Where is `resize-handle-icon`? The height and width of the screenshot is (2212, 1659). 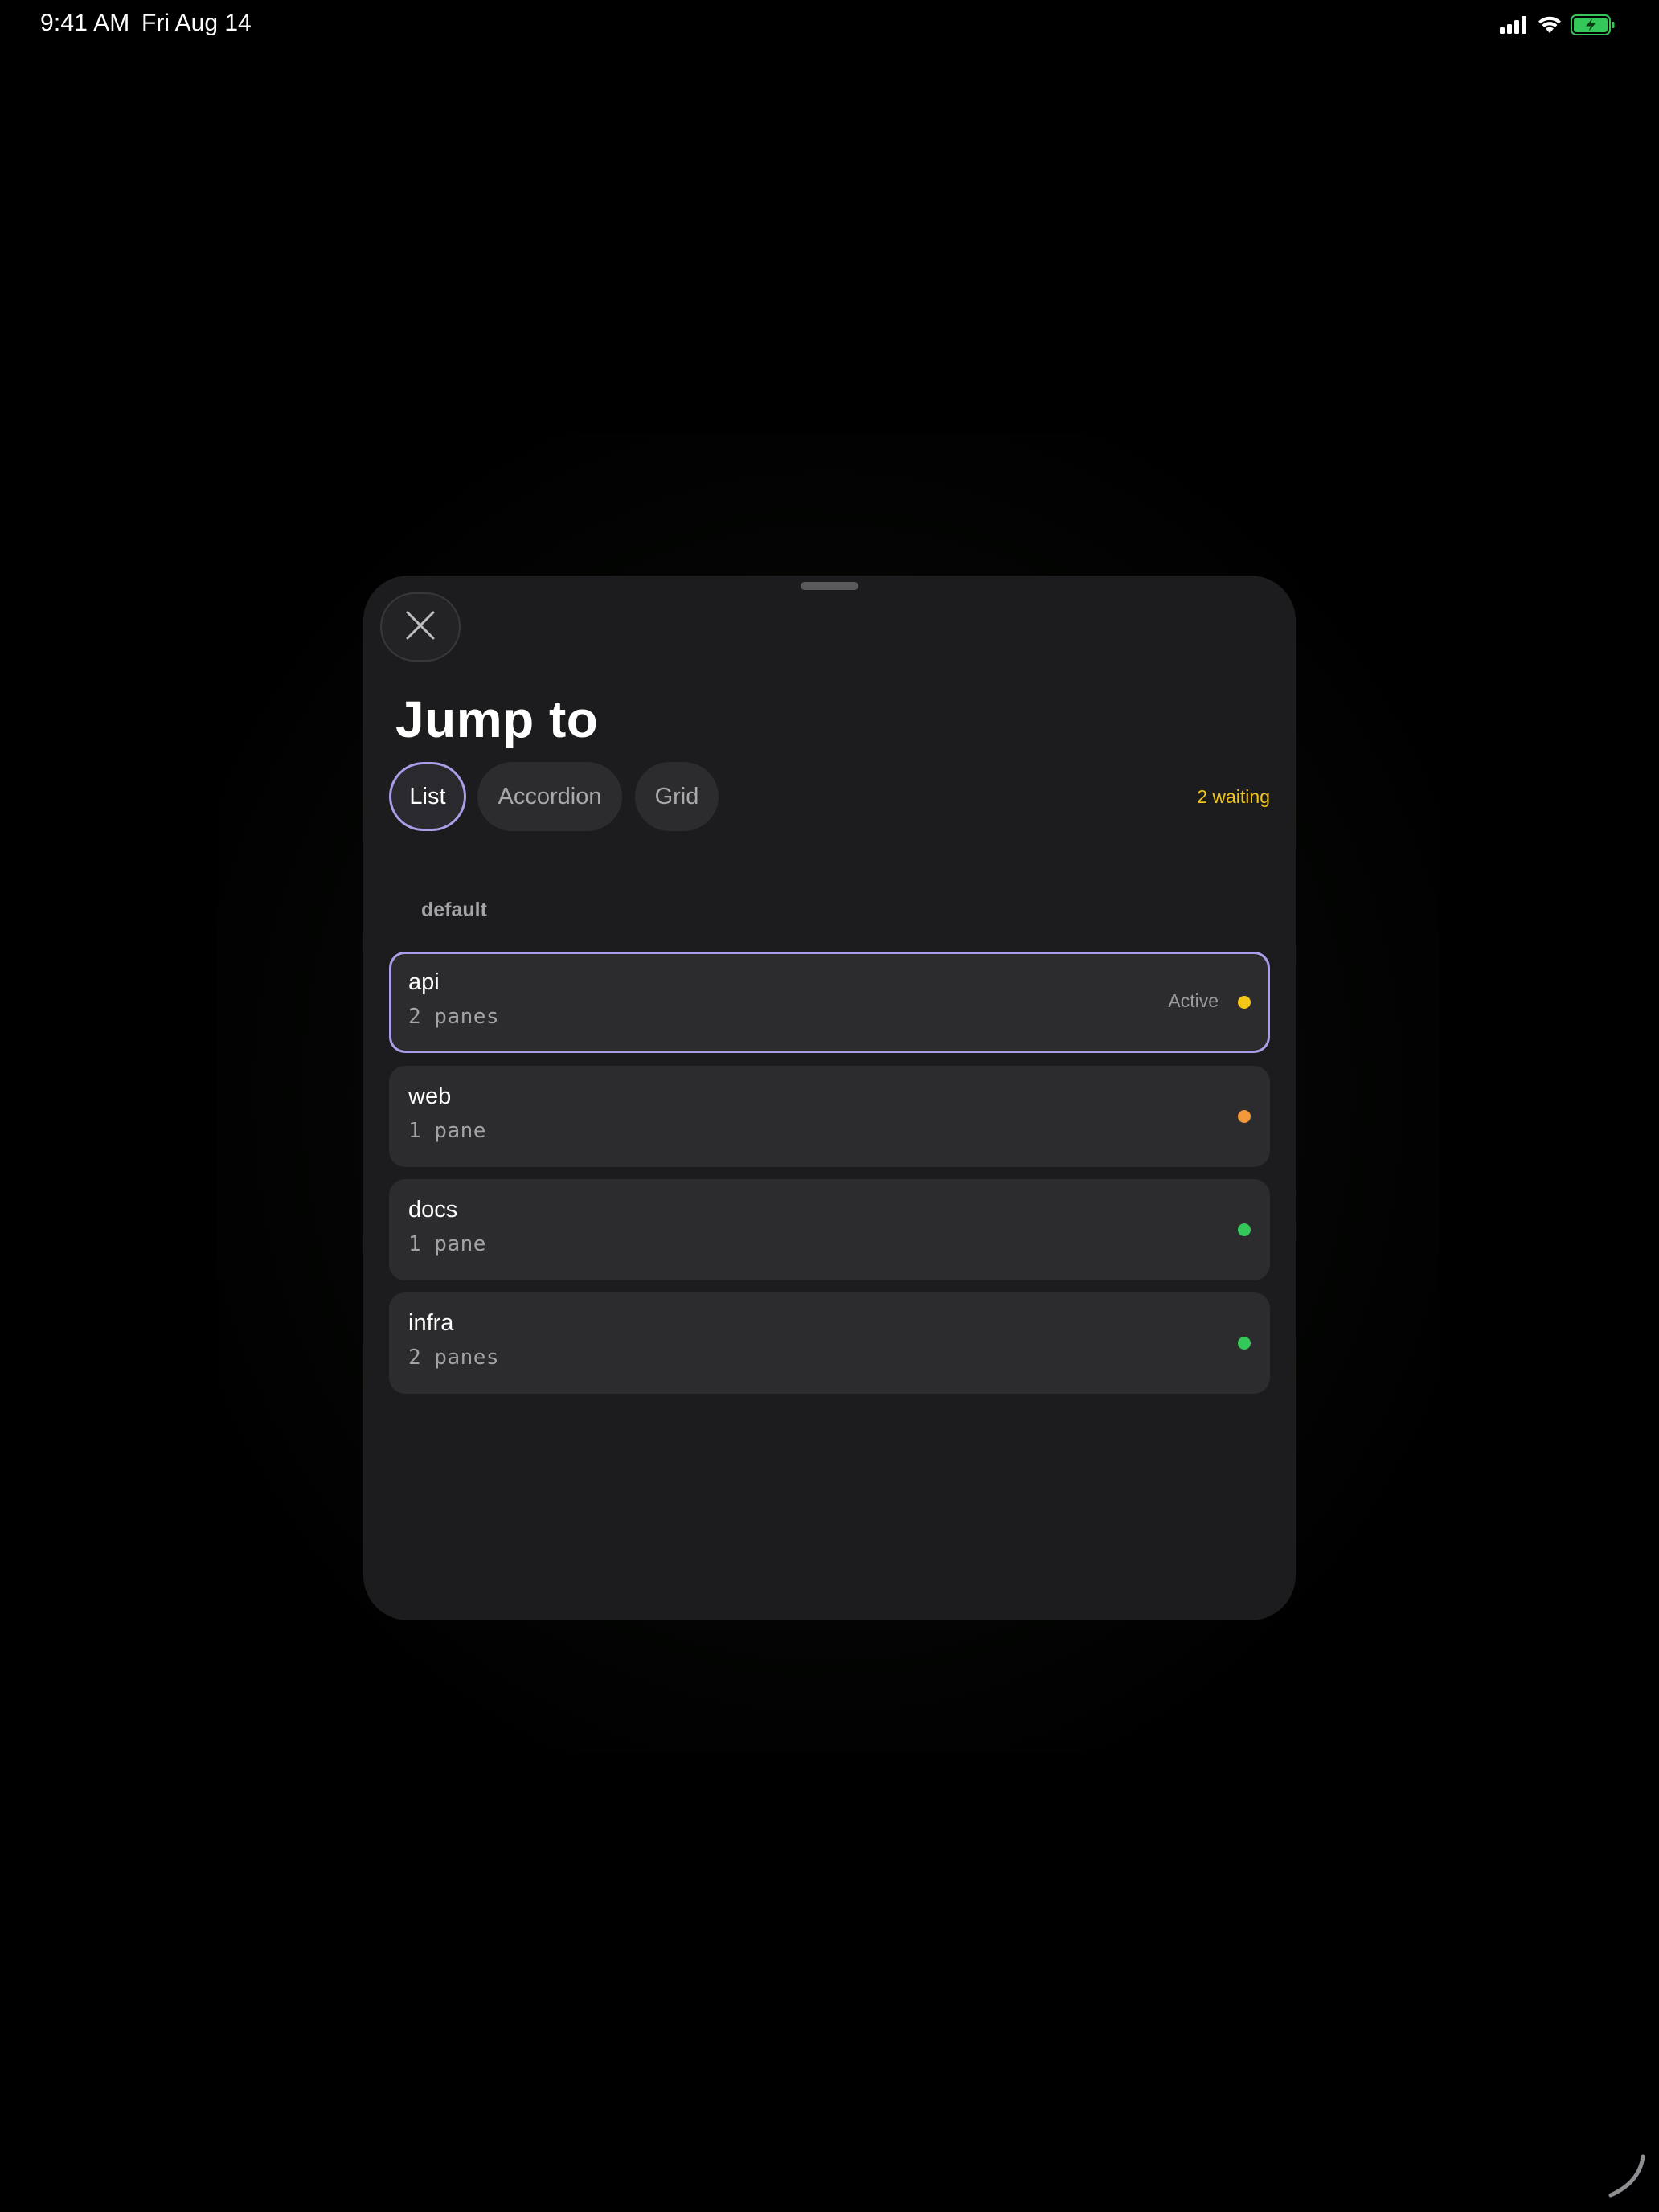 resize-handle-icon is located at coordinates (1628, 2179).